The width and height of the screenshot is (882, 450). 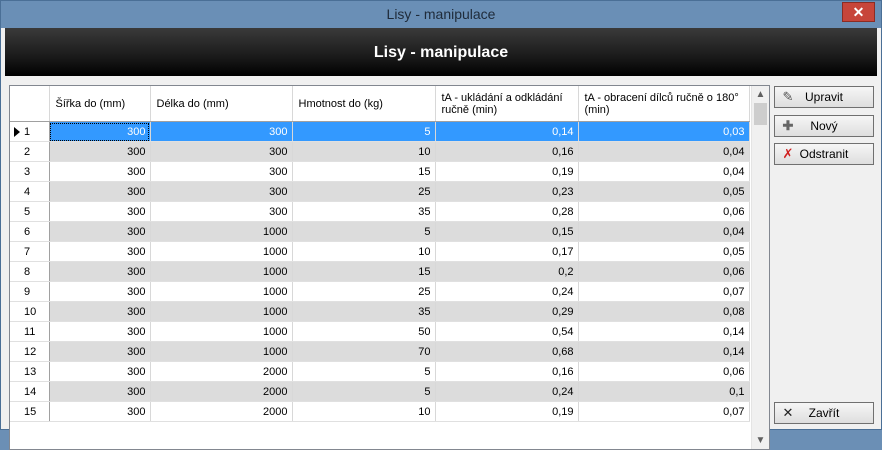 What do you see at coordinates (507, 251) in the screenshot?
I see `table-cell: 0,17` at bounding box center [507, 251].